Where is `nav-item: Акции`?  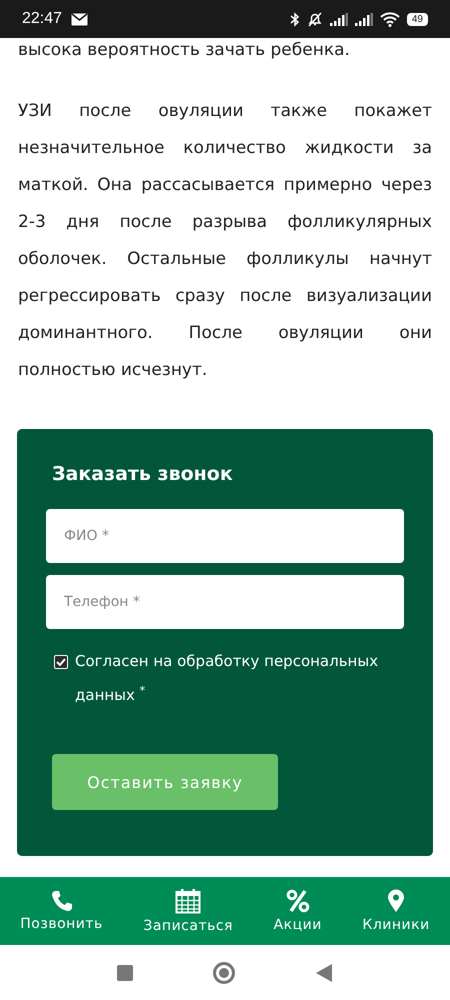
nav-item: Акции is located at coordinates (298, 911).